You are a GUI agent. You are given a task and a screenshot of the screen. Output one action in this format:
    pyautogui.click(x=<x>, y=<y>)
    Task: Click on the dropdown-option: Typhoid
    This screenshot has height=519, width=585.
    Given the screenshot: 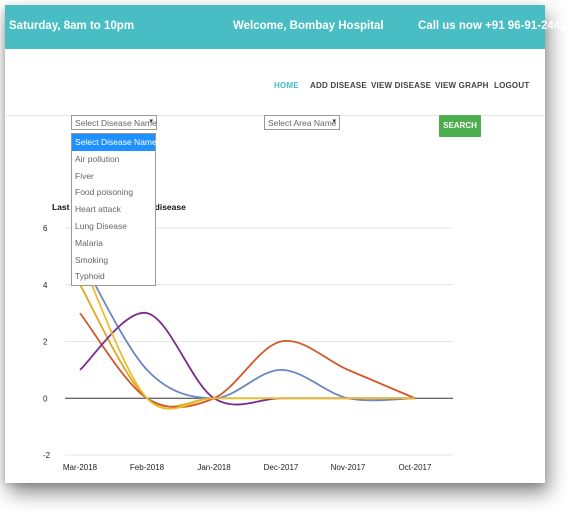 What is the action you would take?
    pyautogui.click(x=113, y=276)
    